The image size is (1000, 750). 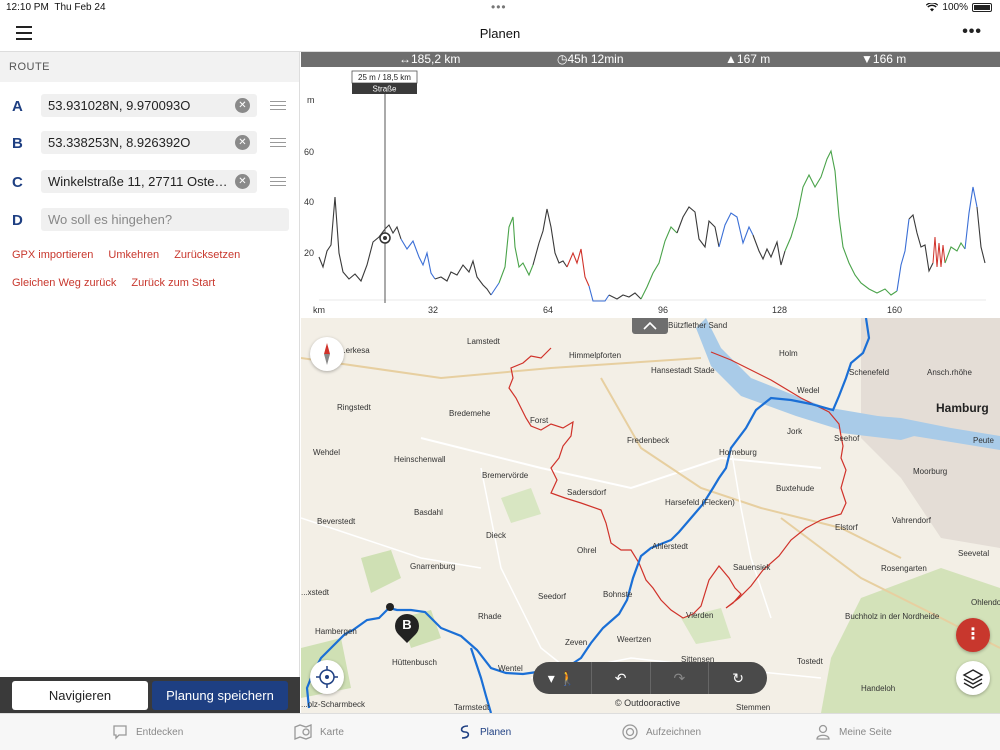 I want to click on map-label: Vahrendorf, so click(x=911, y=520).